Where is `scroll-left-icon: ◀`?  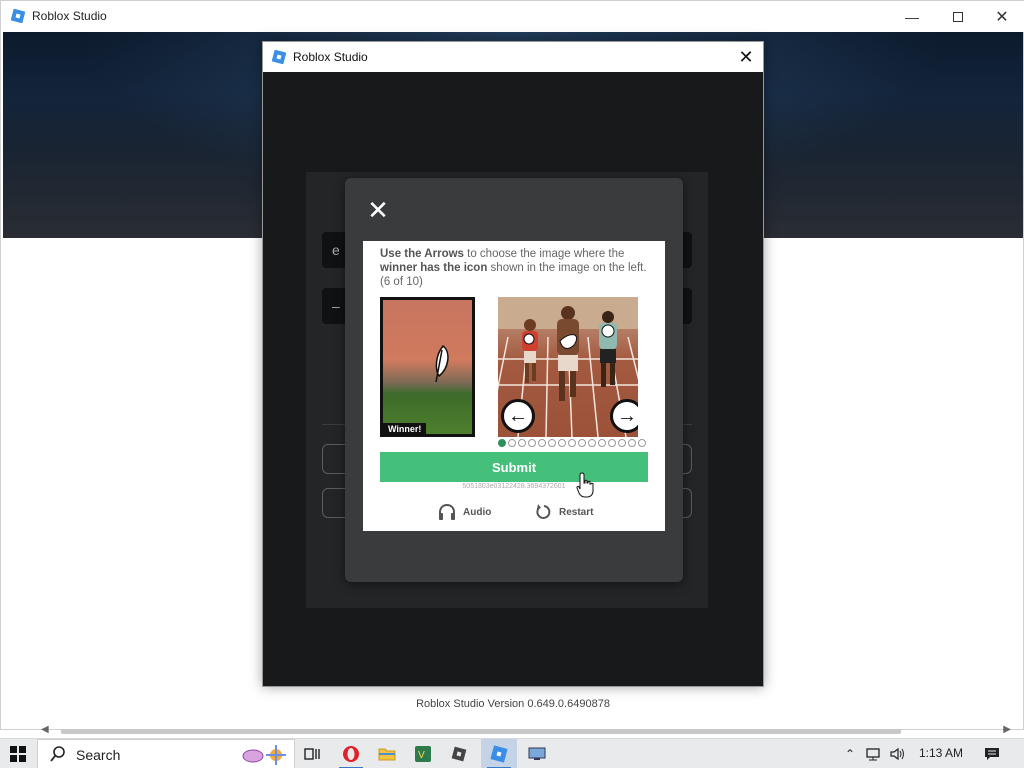 scroll-left-icon: ◀ is located at coordinates (45, 729).